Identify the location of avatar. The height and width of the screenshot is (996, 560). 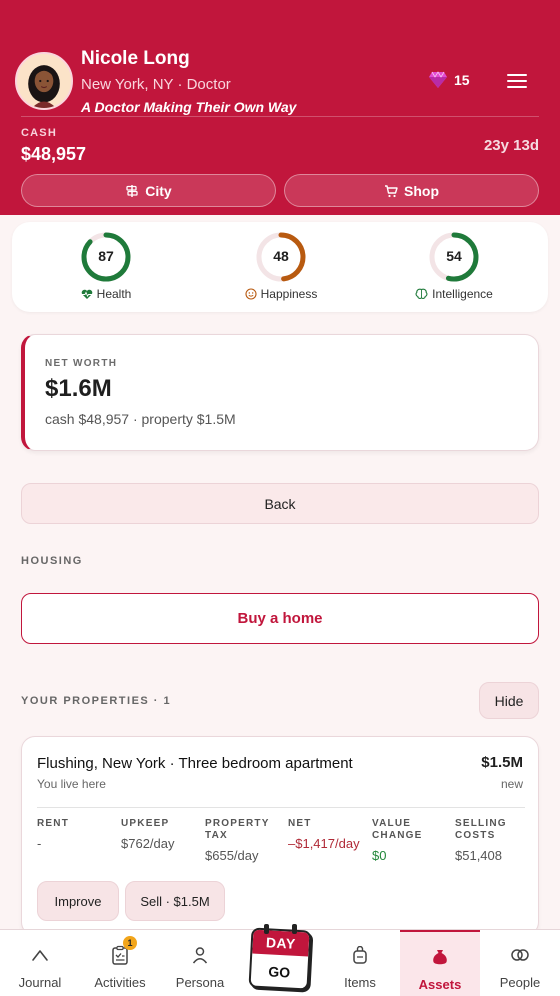
(44, 81).